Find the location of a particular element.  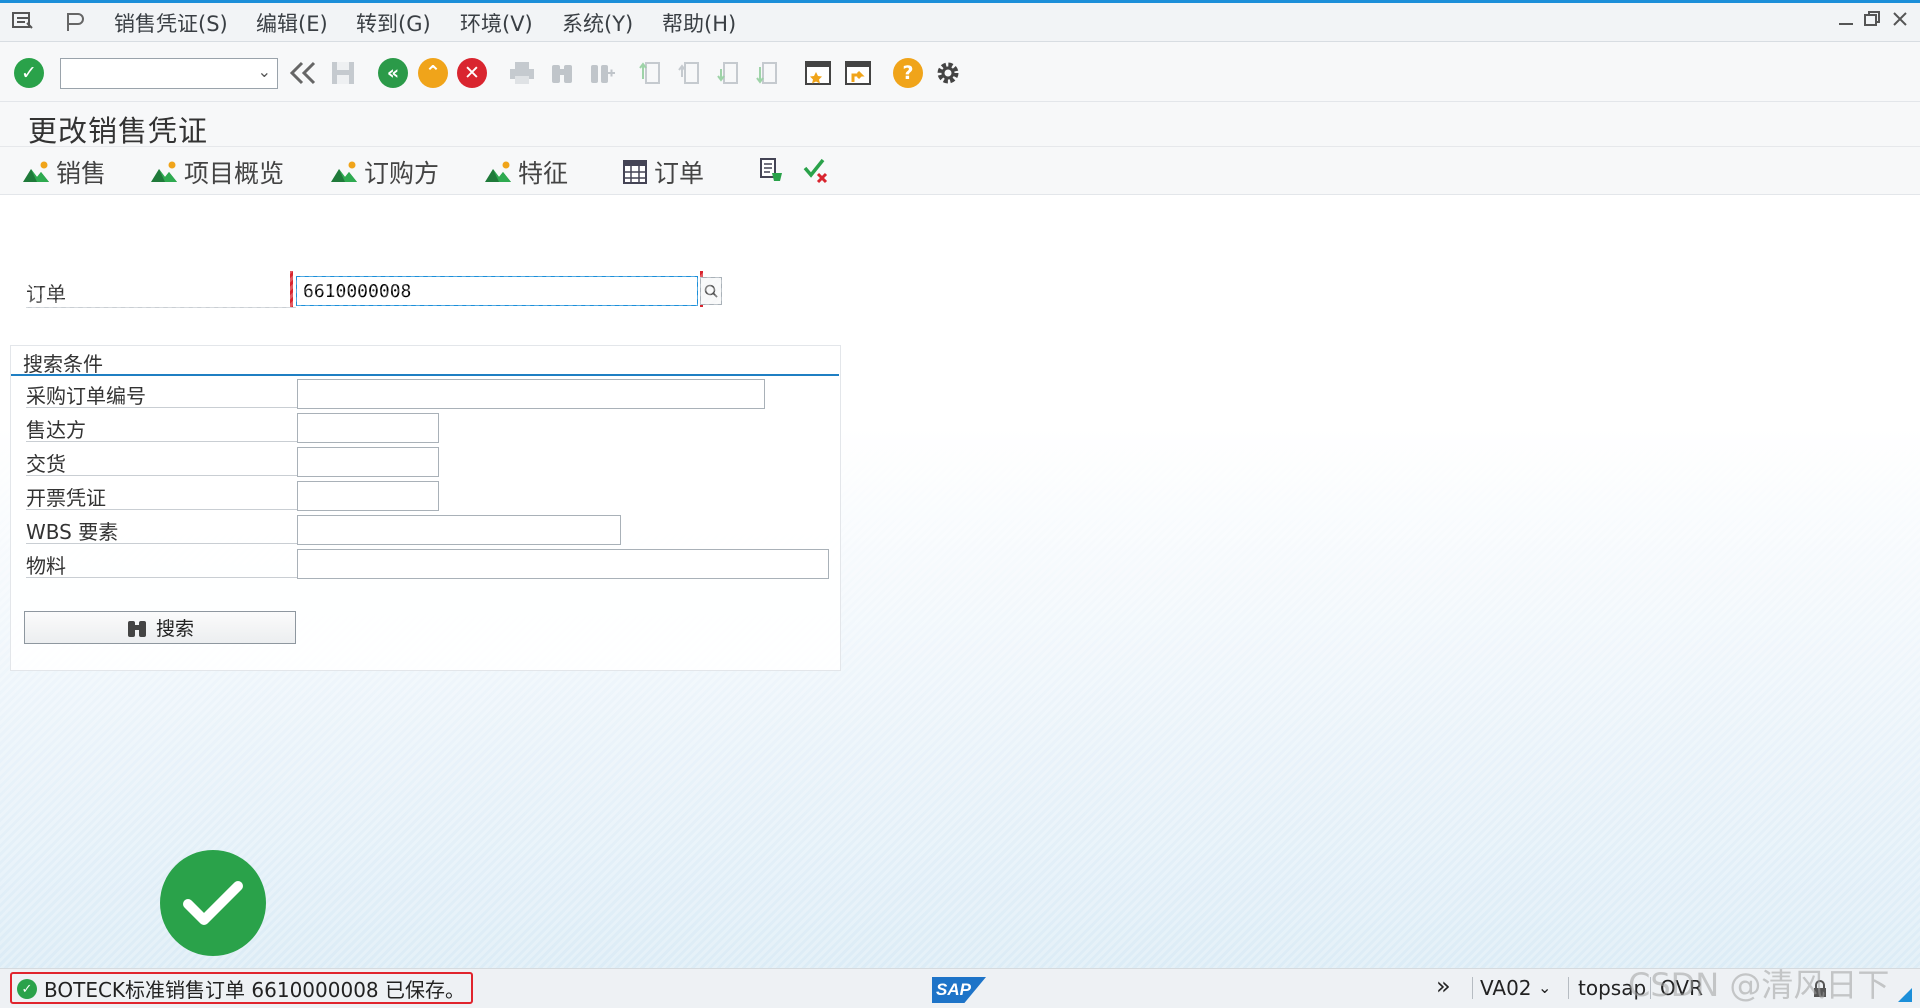

sales-button: 销售 is located at coordinates (64, 172).